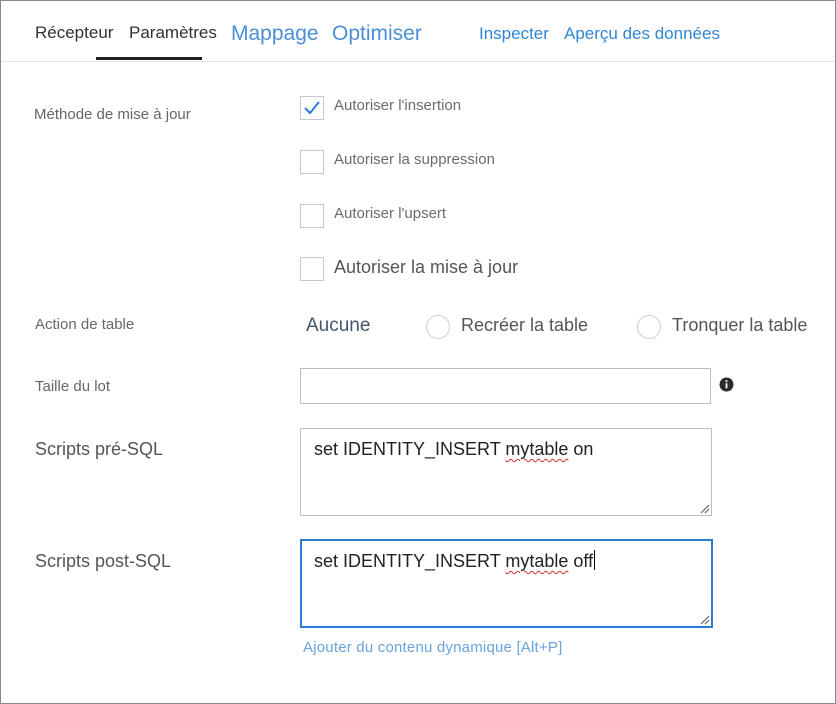  What do you see at coordinates (103, 561) in the screenshot?
I see `post-sql-label: Scripts post-SQL` at bounding box center [103, 561].